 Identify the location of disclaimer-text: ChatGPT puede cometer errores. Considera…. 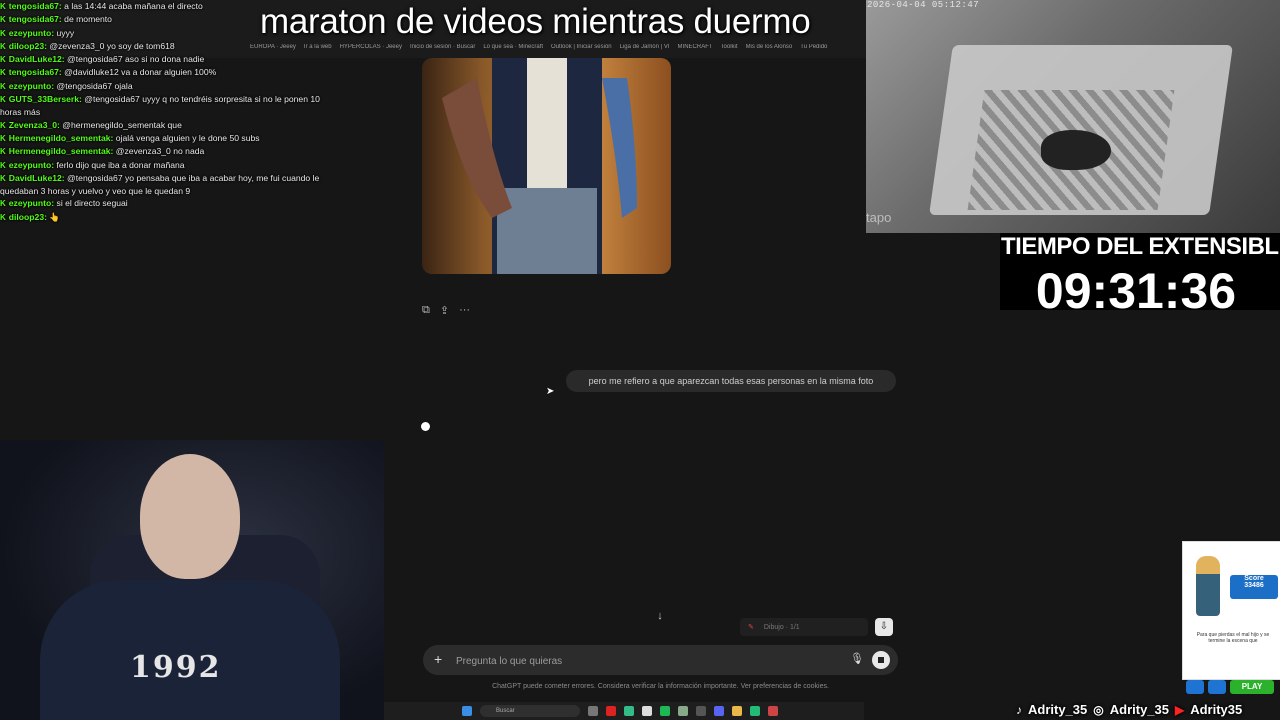
(660, 686).